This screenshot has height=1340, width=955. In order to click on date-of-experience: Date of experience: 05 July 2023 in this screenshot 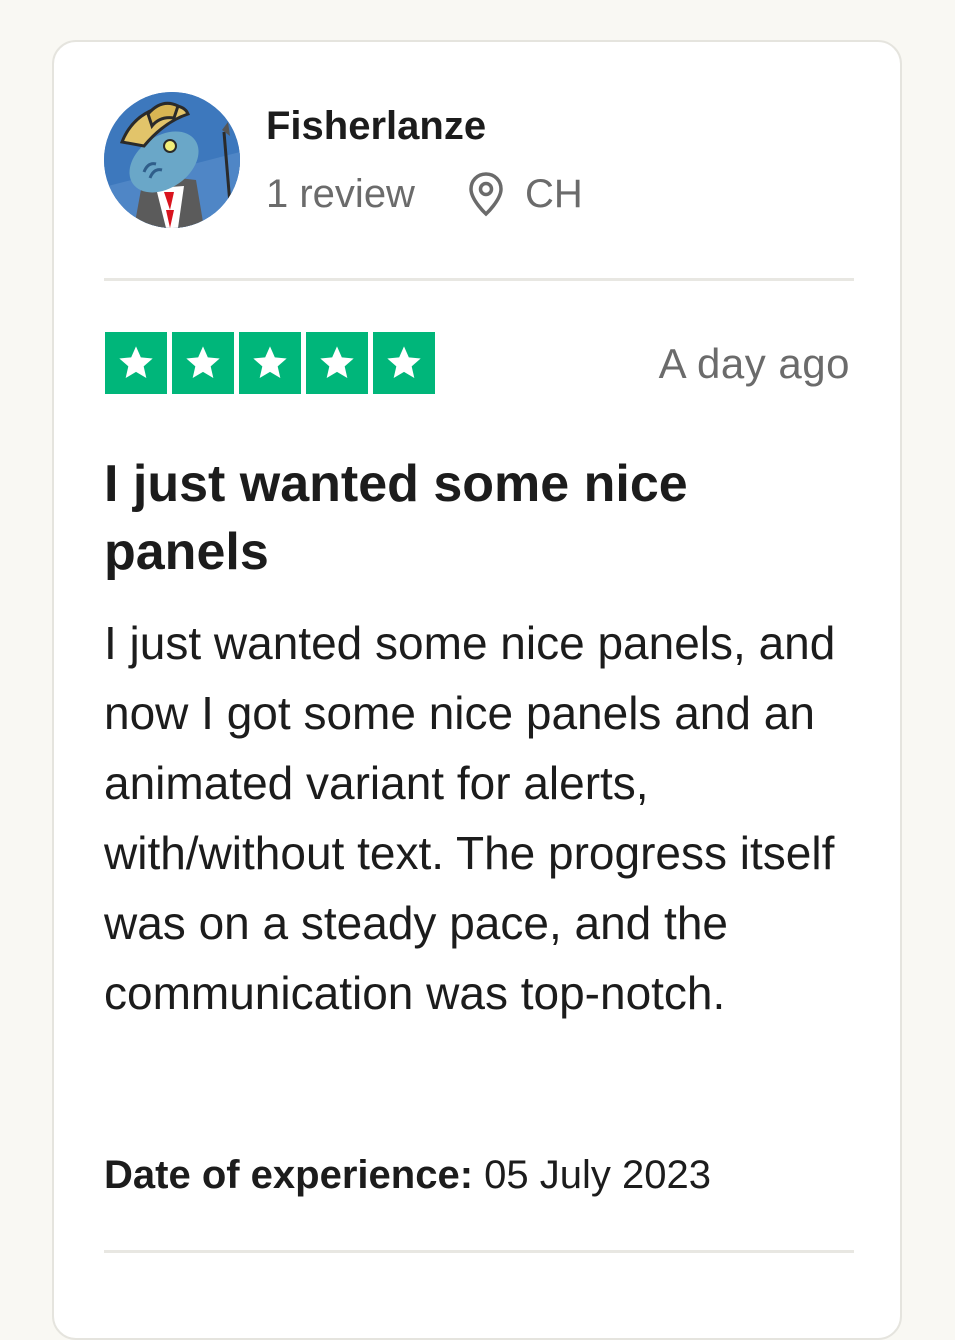, I will do `click(407, 1175)`.